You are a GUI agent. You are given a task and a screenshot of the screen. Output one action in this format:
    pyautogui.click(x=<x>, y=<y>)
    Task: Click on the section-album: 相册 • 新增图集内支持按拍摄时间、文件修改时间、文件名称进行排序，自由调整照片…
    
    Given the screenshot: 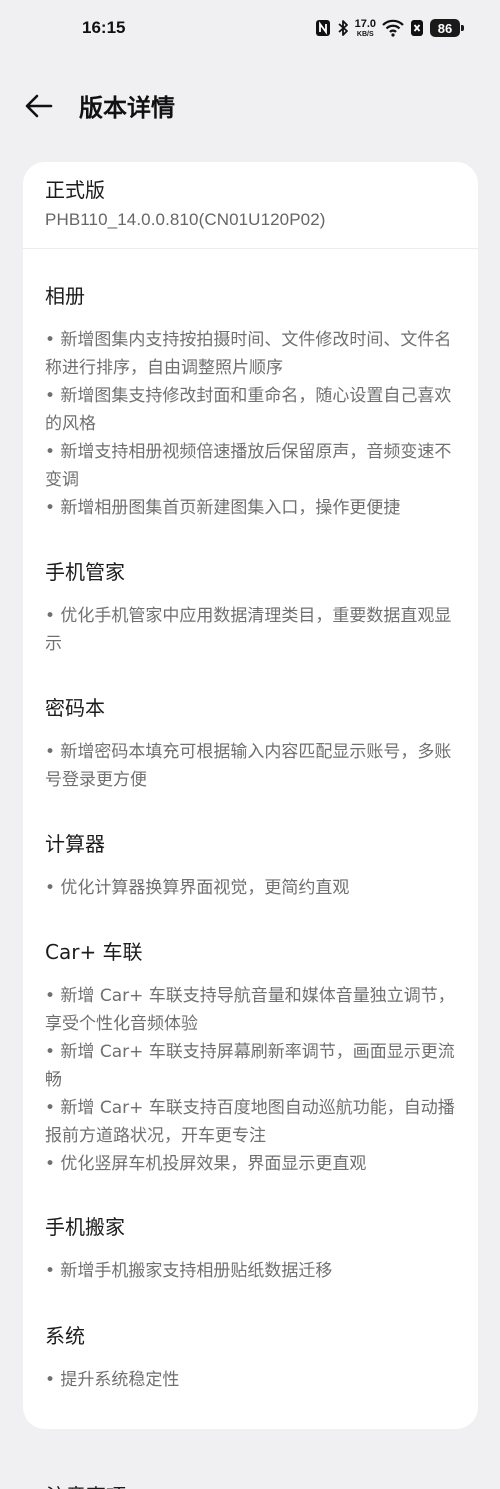 What is the action you would take?
    pyautogui.click(x=252, y=403)
    